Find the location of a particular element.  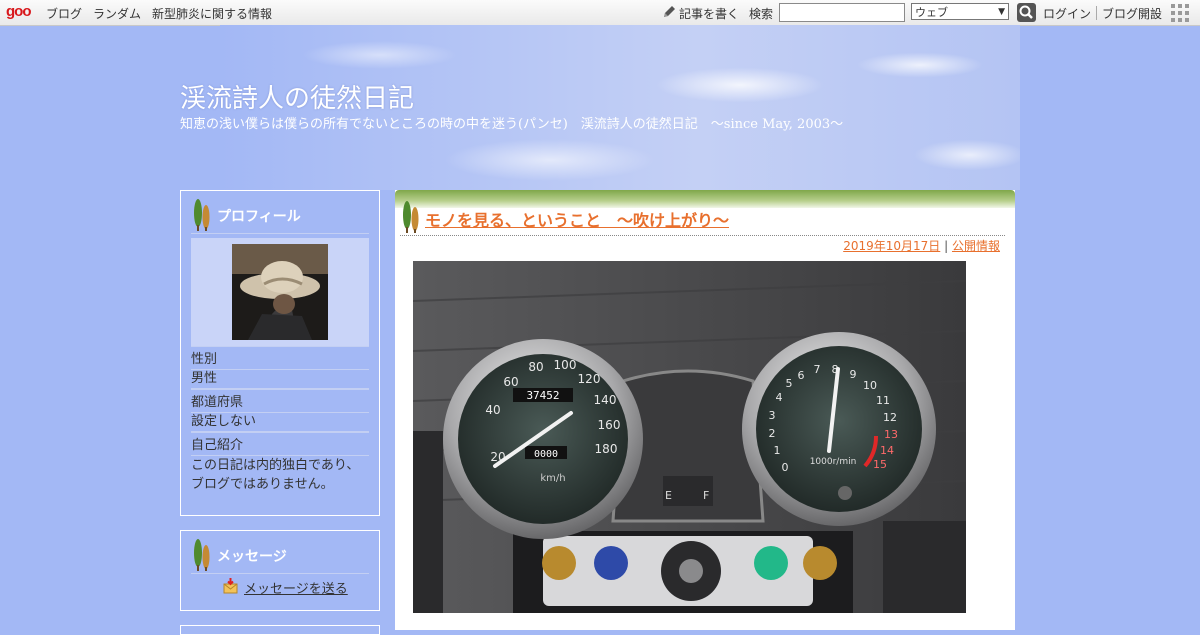

svg-text: E is located at coordinates (668, 495).